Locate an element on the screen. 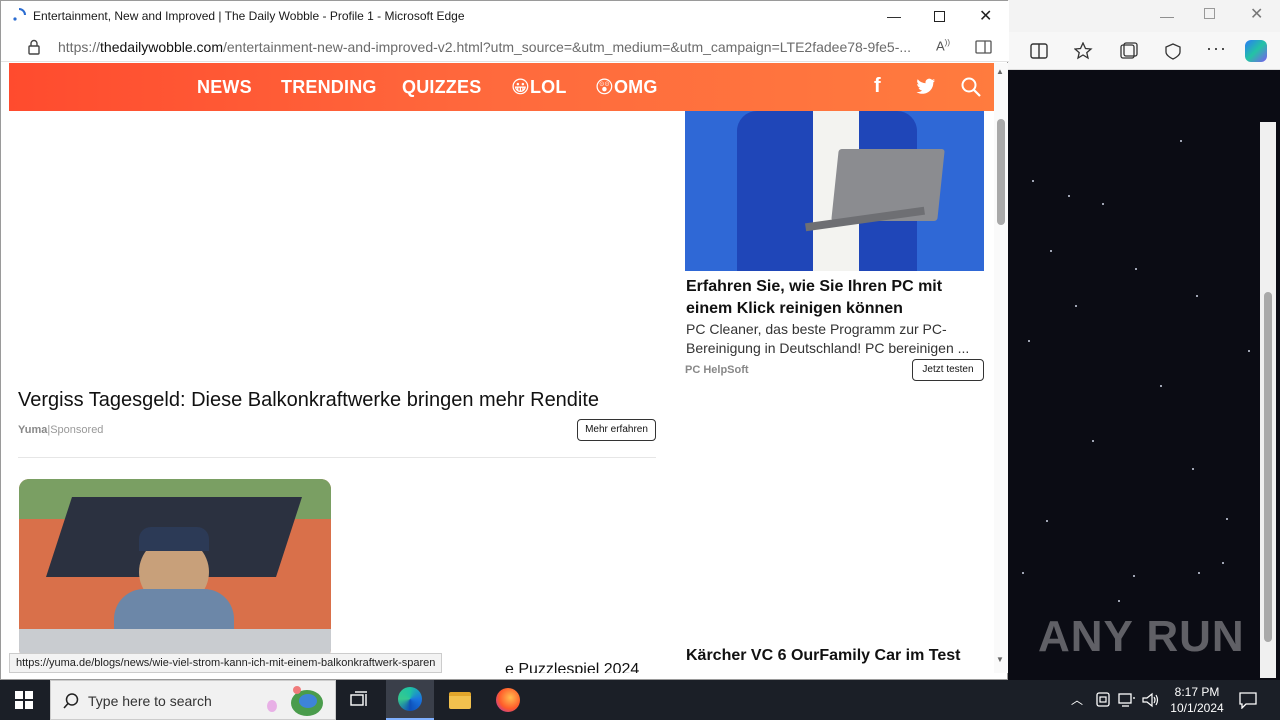 This screenshot has width=1280, height=720. start-button is located at coordinates (24, 700).